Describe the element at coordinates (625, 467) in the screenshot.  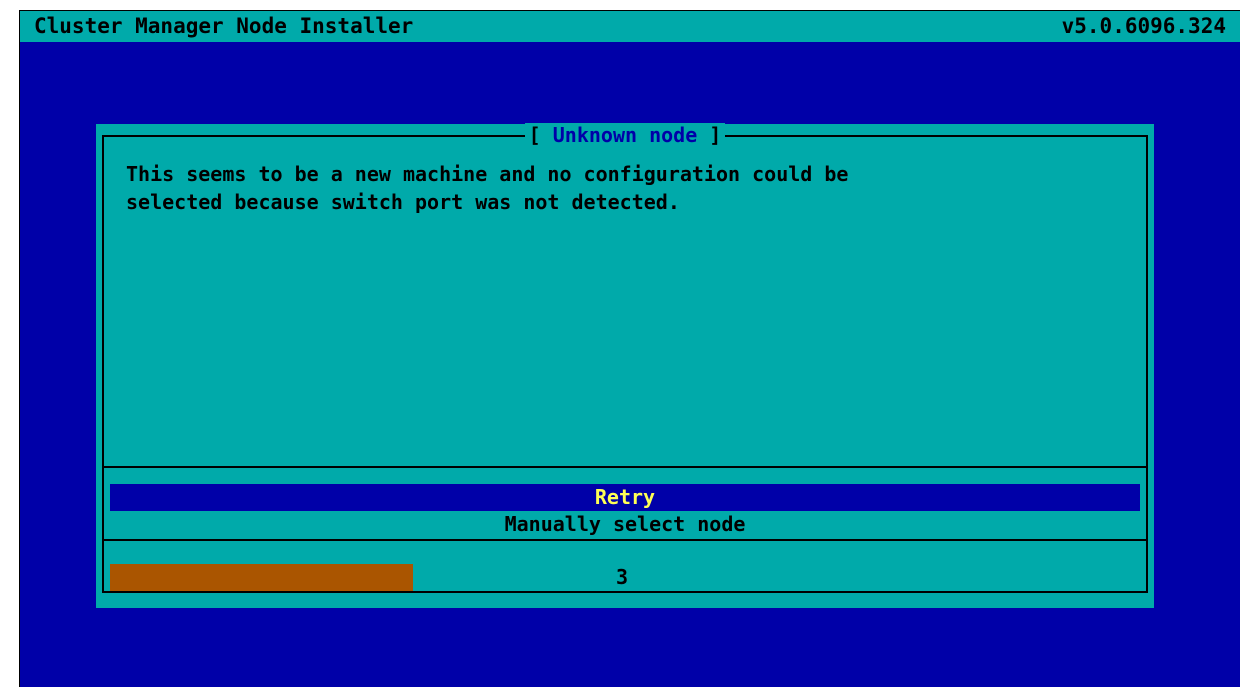
I see `message-options-divider` at that location.